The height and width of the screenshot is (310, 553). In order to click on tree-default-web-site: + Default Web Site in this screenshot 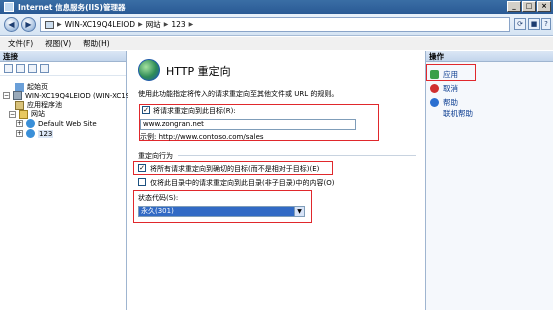, I will do `click(56, 123)`.